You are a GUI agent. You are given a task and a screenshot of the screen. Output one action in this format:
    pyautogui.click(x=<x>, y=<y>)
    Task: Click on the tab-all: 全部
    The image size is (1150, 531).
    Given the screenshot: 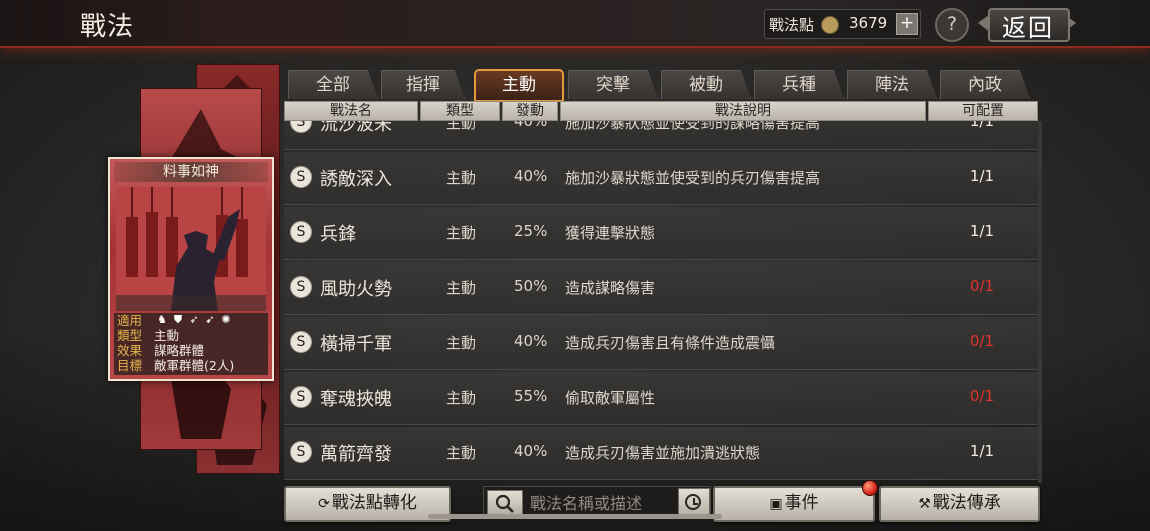 What is the action you would take?
    pyautogui.click(x=333, y=84)
    